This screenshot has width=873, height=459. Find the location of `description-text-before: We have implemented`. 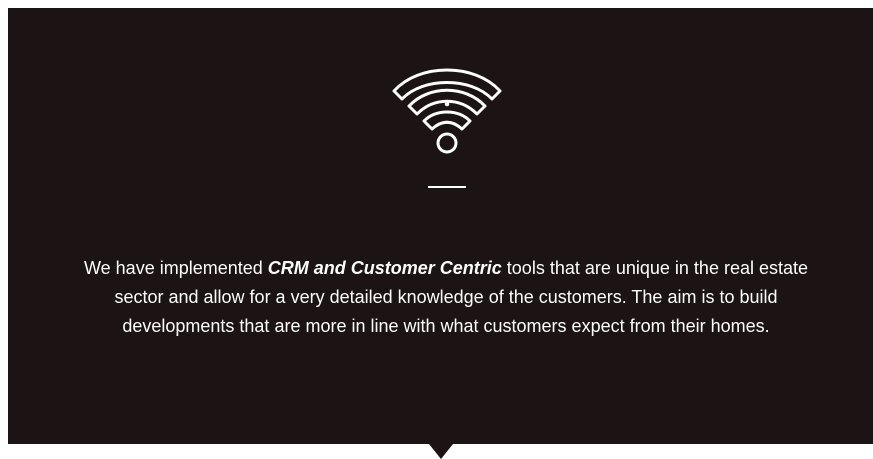

description-text-before: We have implemented is located at coordinates (176, 268).